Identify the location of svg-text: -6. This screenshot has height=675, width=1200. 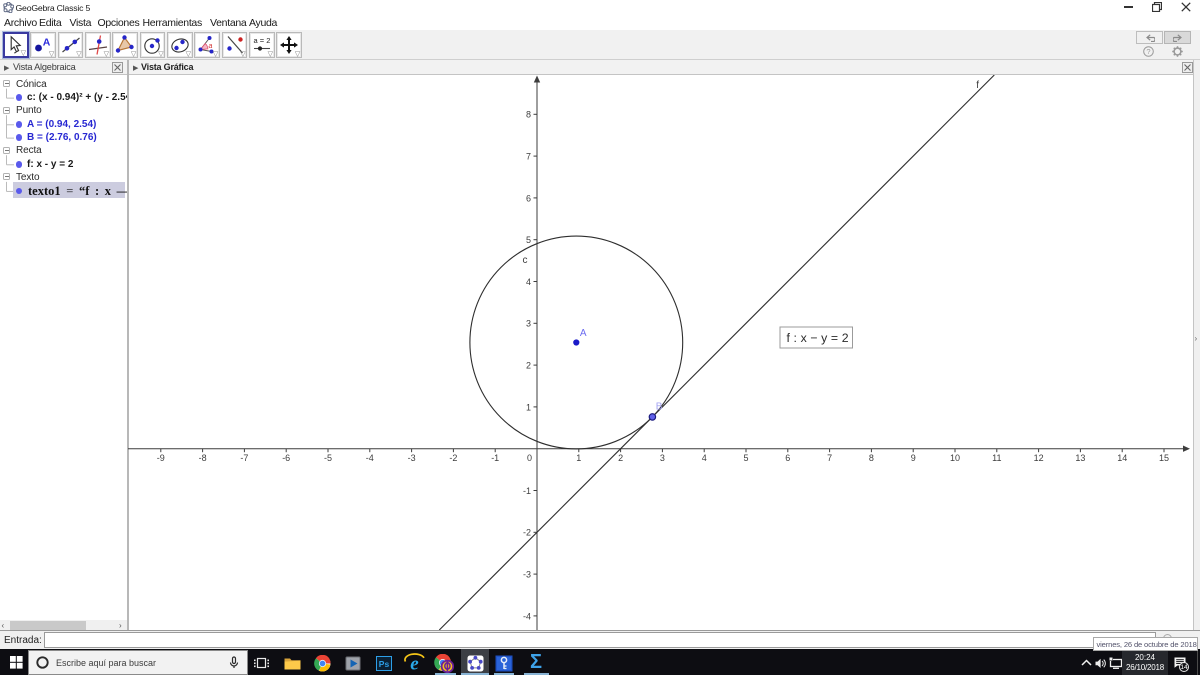
(286, 458).